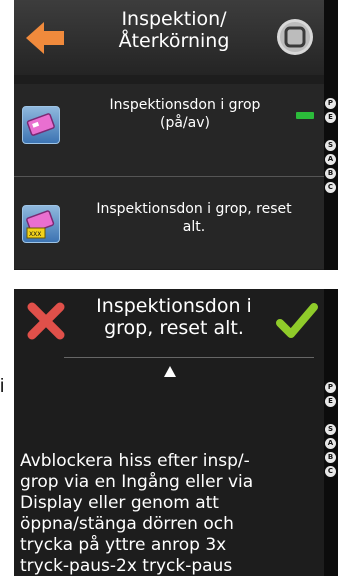 The image size is (347, 576). What do you see at coordinates (170, 371) in the screenshot?
I see `scroll-up-arrow-icon` at bounding box center [170, 371].